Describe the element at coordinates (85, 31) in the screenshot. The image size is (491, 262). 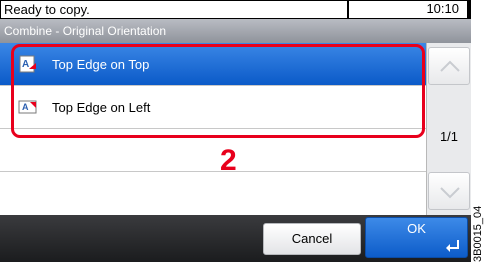
I see `page-title: Combine - Original Orientation` at that location.